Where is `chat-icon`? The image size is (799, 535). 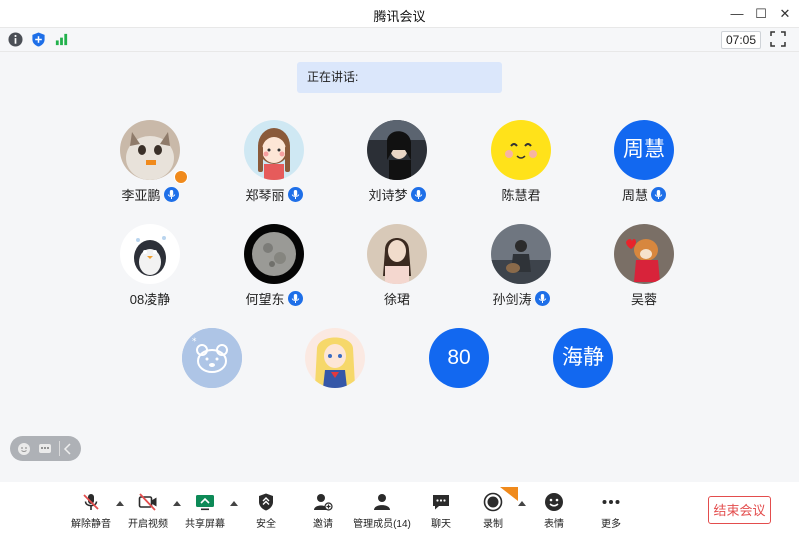 chat-icon is located at coordinates (441, 502).